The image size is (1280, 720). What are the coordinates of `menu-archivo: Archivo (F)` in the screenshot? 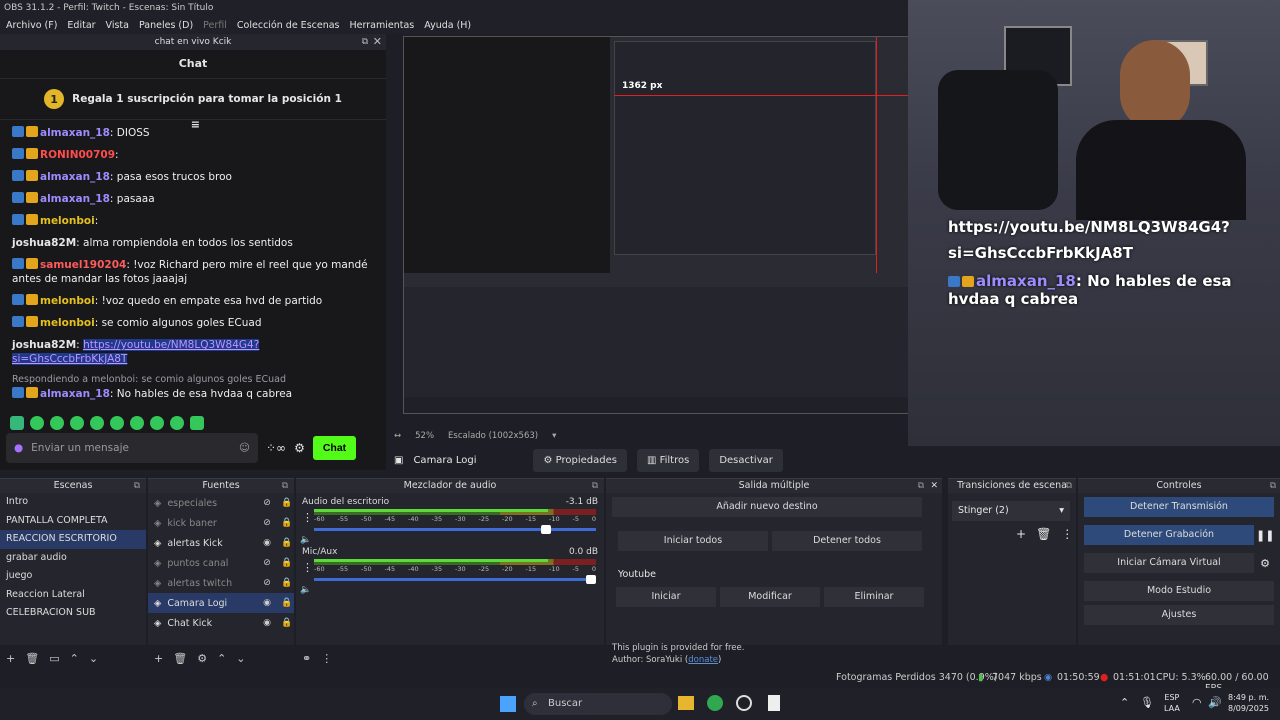 It's located at (31, 25).